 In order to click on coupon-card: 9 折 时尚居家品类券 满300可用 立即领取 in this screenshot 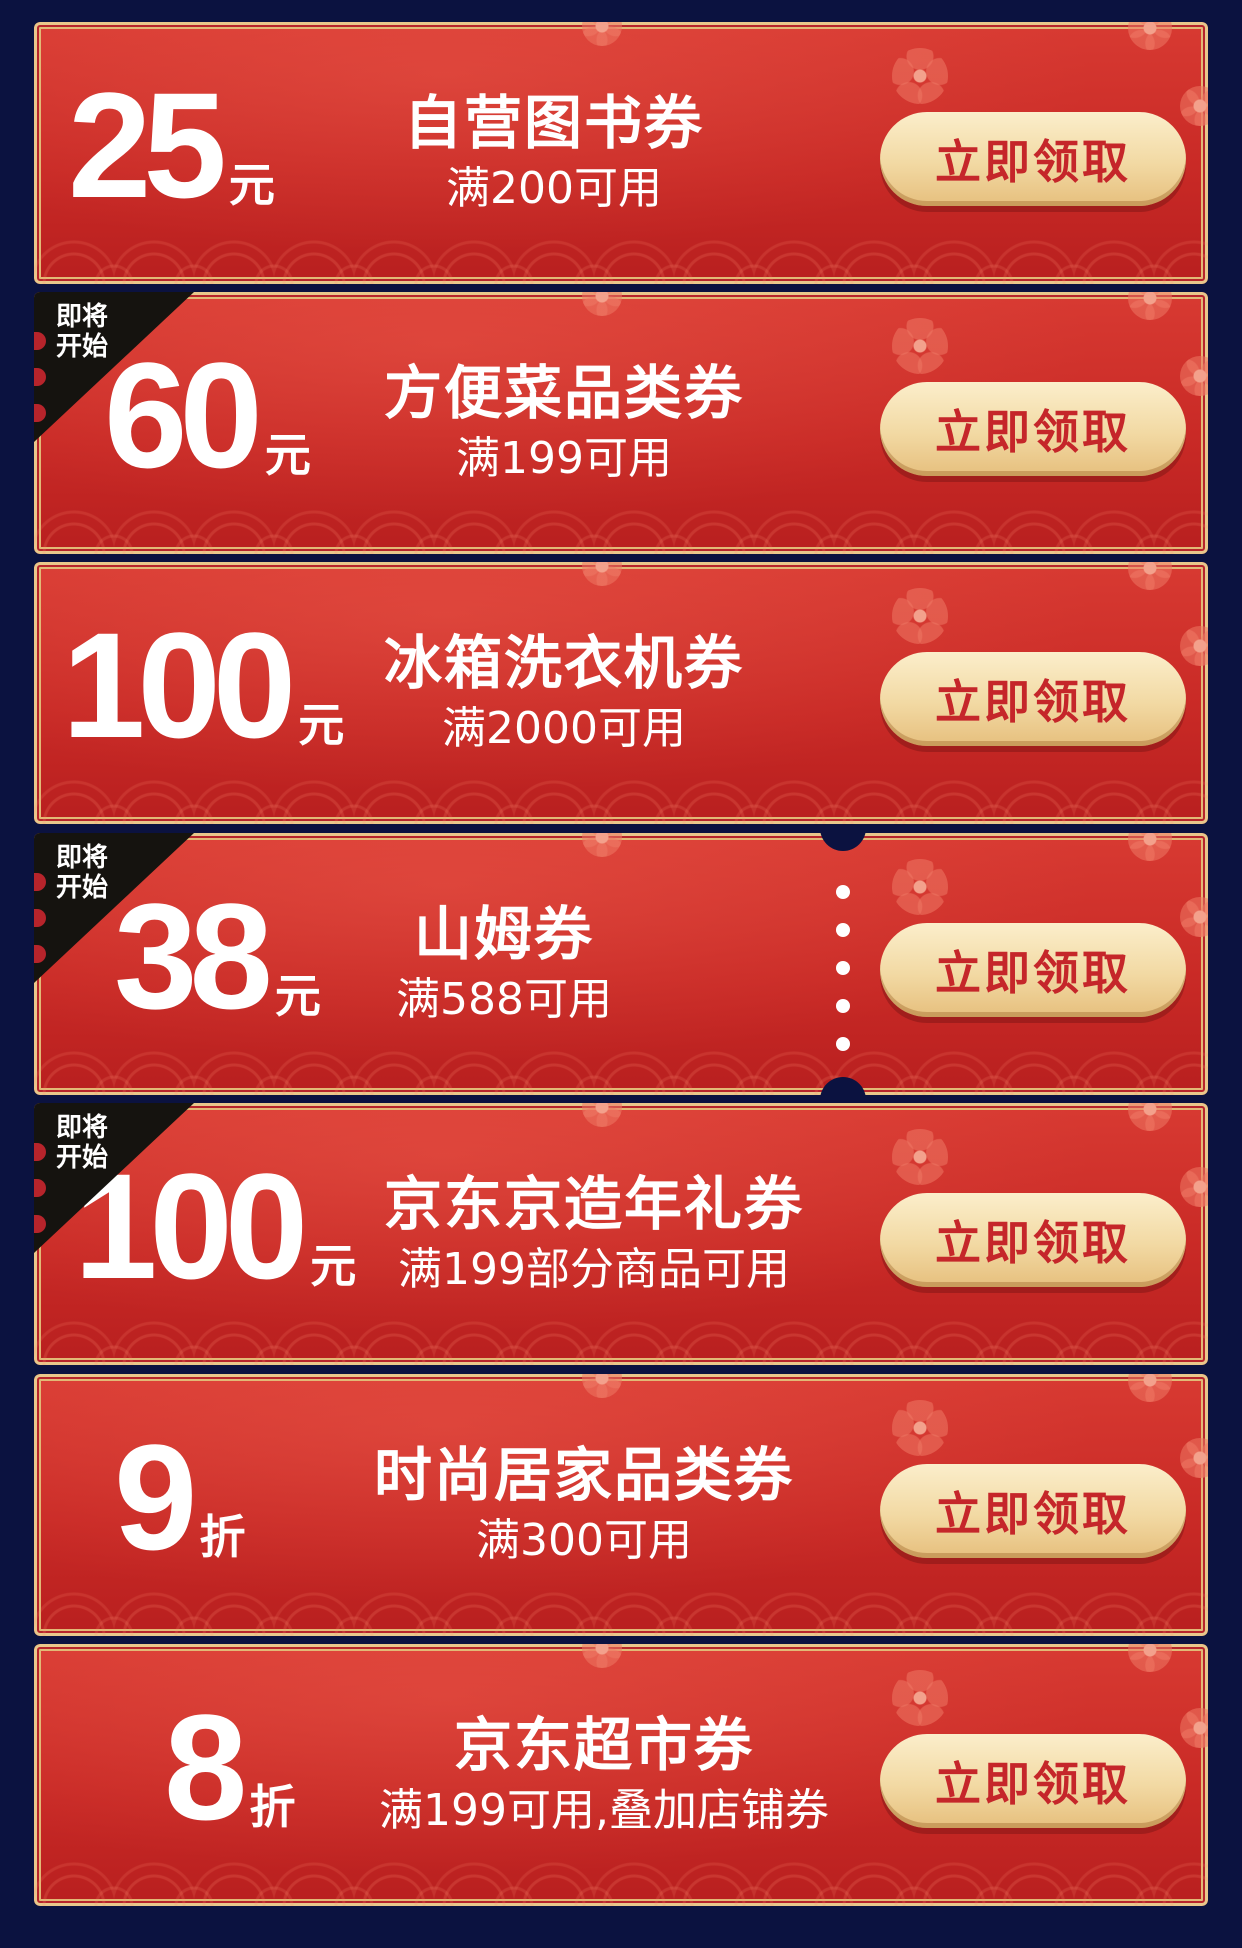, I will do `click(621, 1505)`.